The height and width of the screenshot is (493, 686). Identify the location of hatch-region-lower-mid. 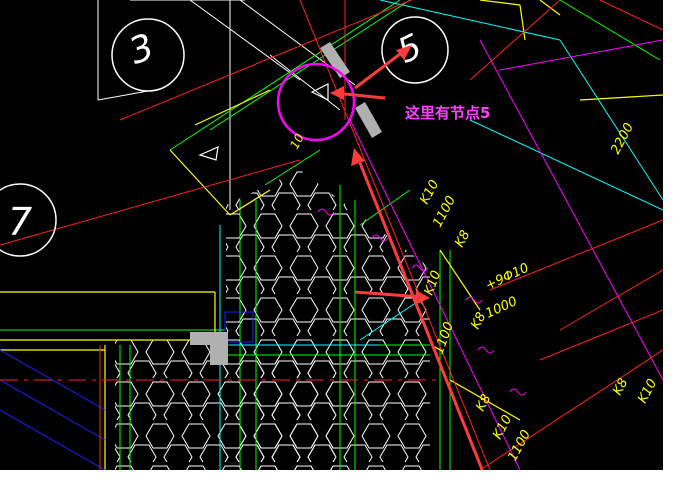
(280, 415).